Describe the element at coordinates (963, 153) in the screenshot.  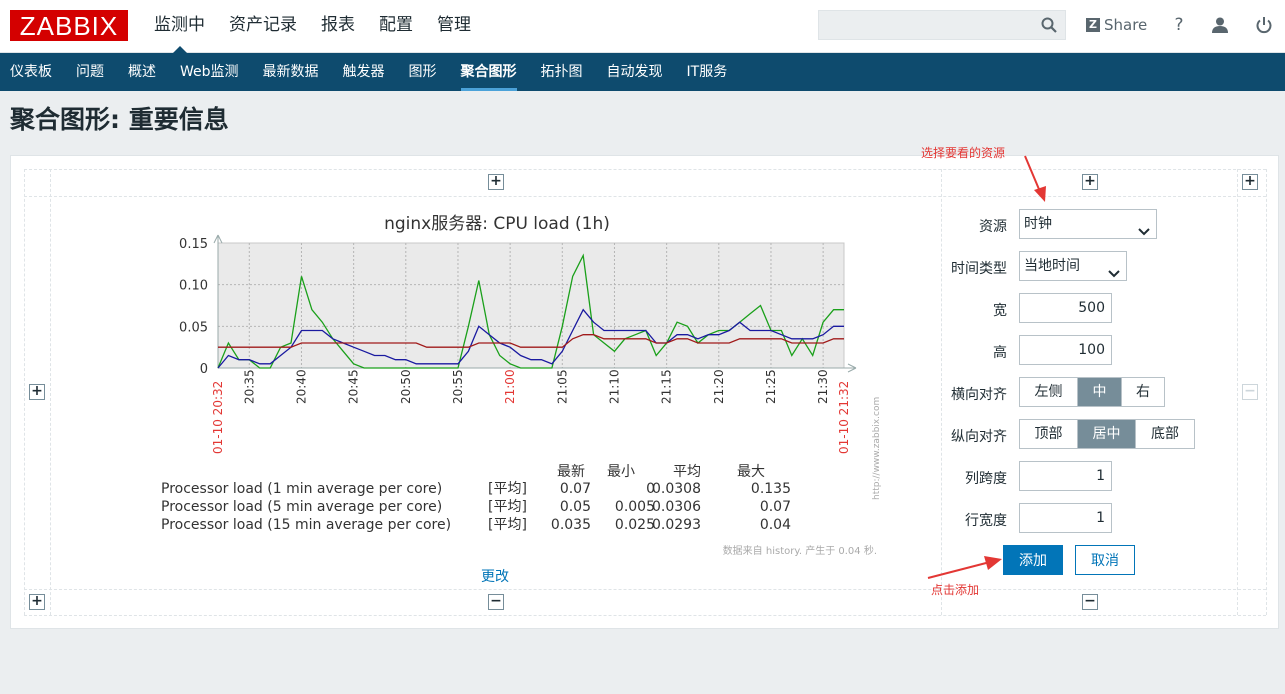
I see `annotation-select-resource: 选择要看的资源` at that location.